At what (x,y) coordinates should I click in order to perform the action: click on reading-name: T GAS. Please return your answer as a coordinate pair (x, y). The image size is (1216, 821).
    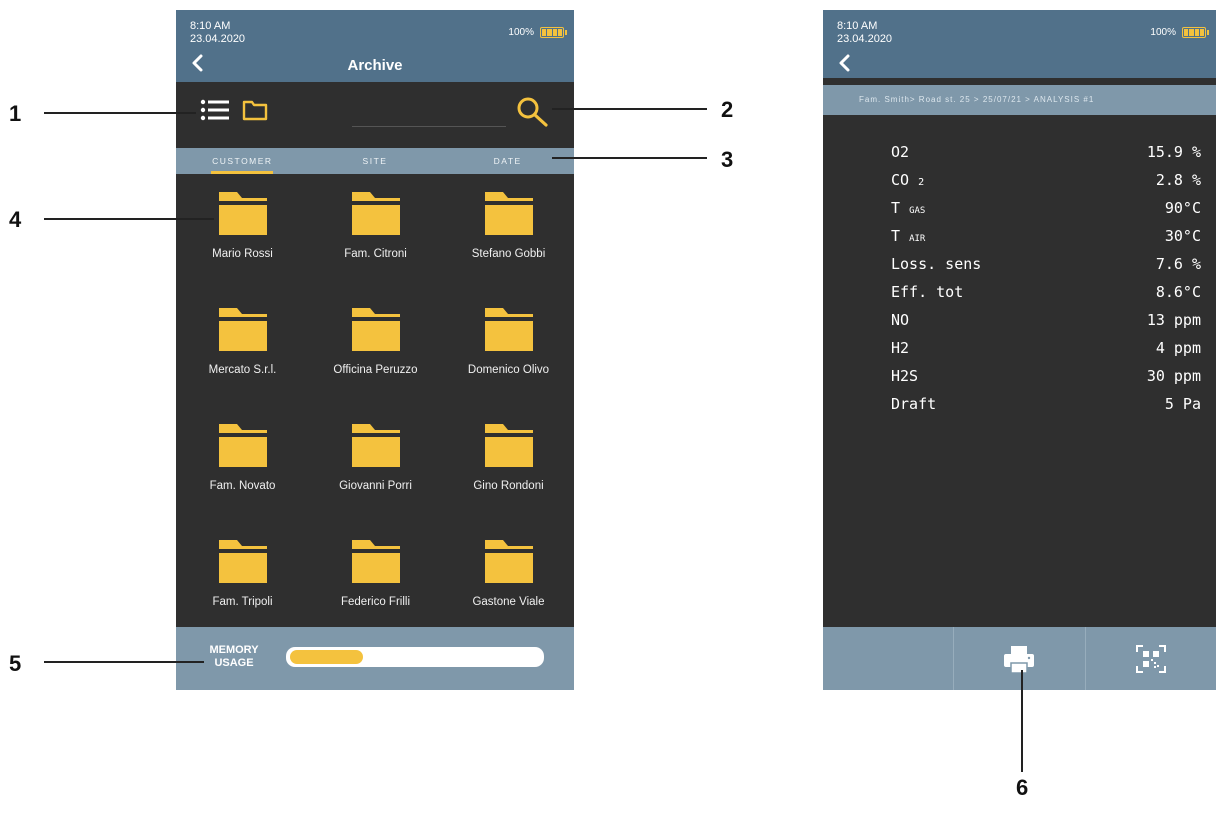
    Looking at the image, I should click on (908, 208).